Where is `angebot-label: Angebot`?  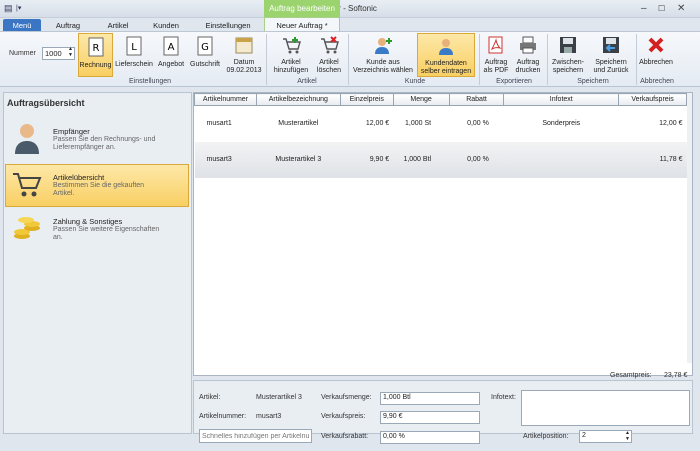 angebot-label: Angebot is located at coordinates (171, 64).